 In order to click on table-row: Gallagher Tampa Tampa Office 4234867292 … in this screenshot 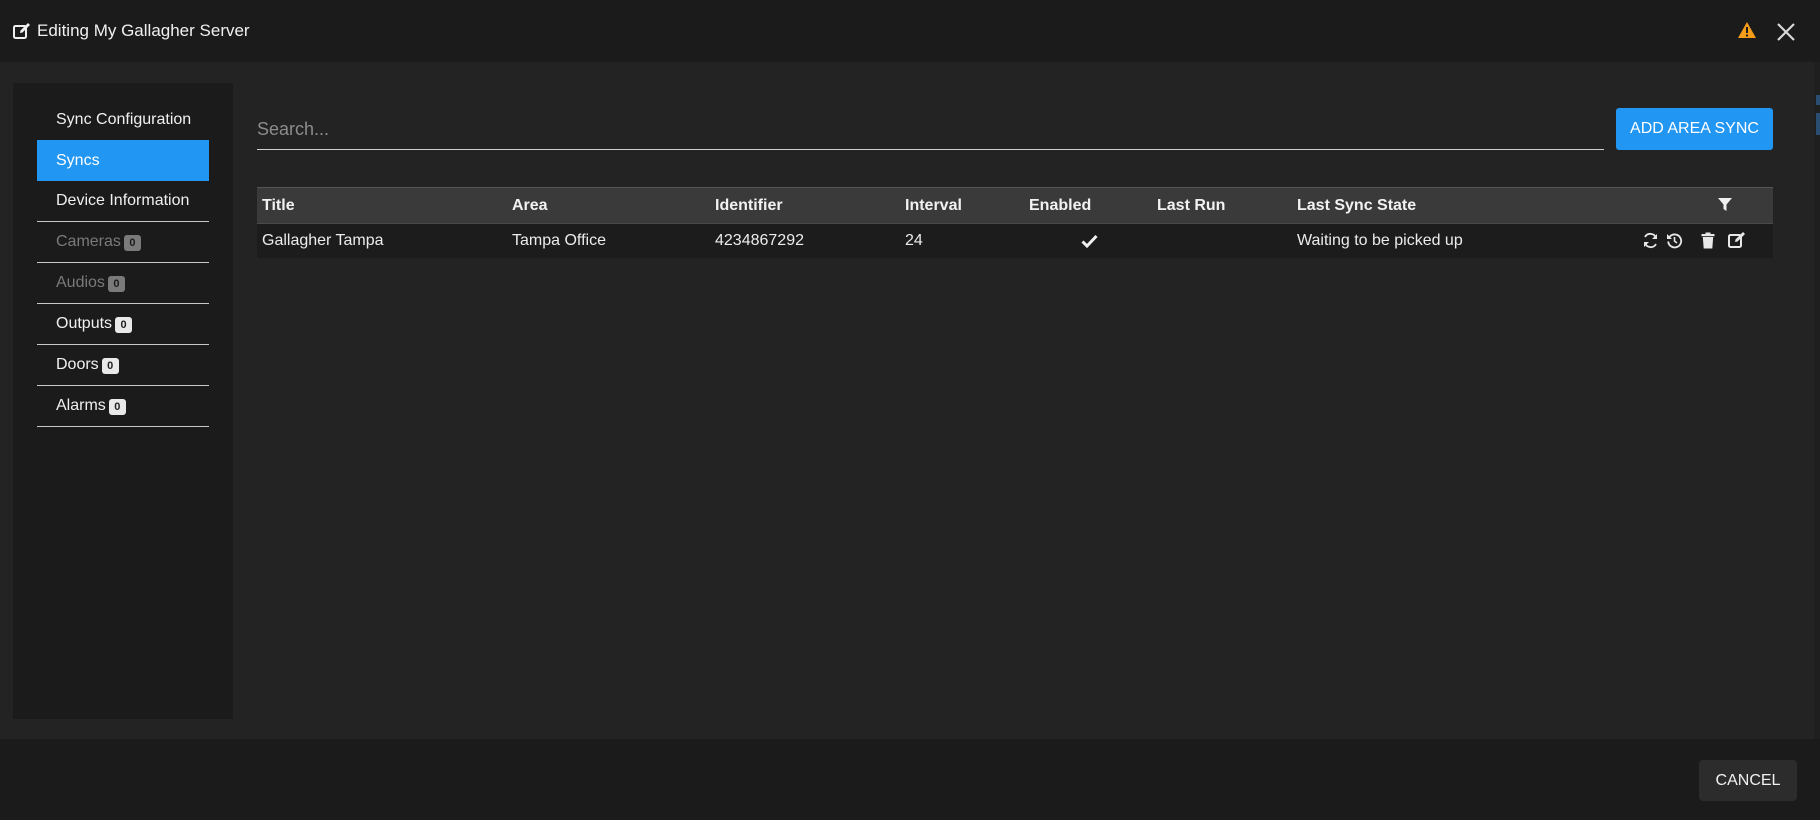, I will do `click(1015, 240)`.